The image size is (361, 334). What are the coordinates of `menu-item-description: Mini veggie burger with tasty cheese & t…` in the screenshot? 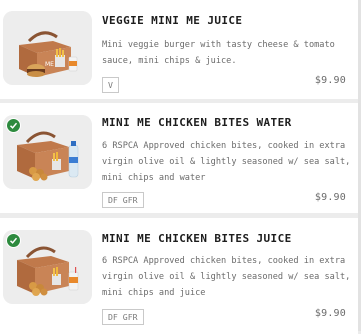 It's located at (218, 53).